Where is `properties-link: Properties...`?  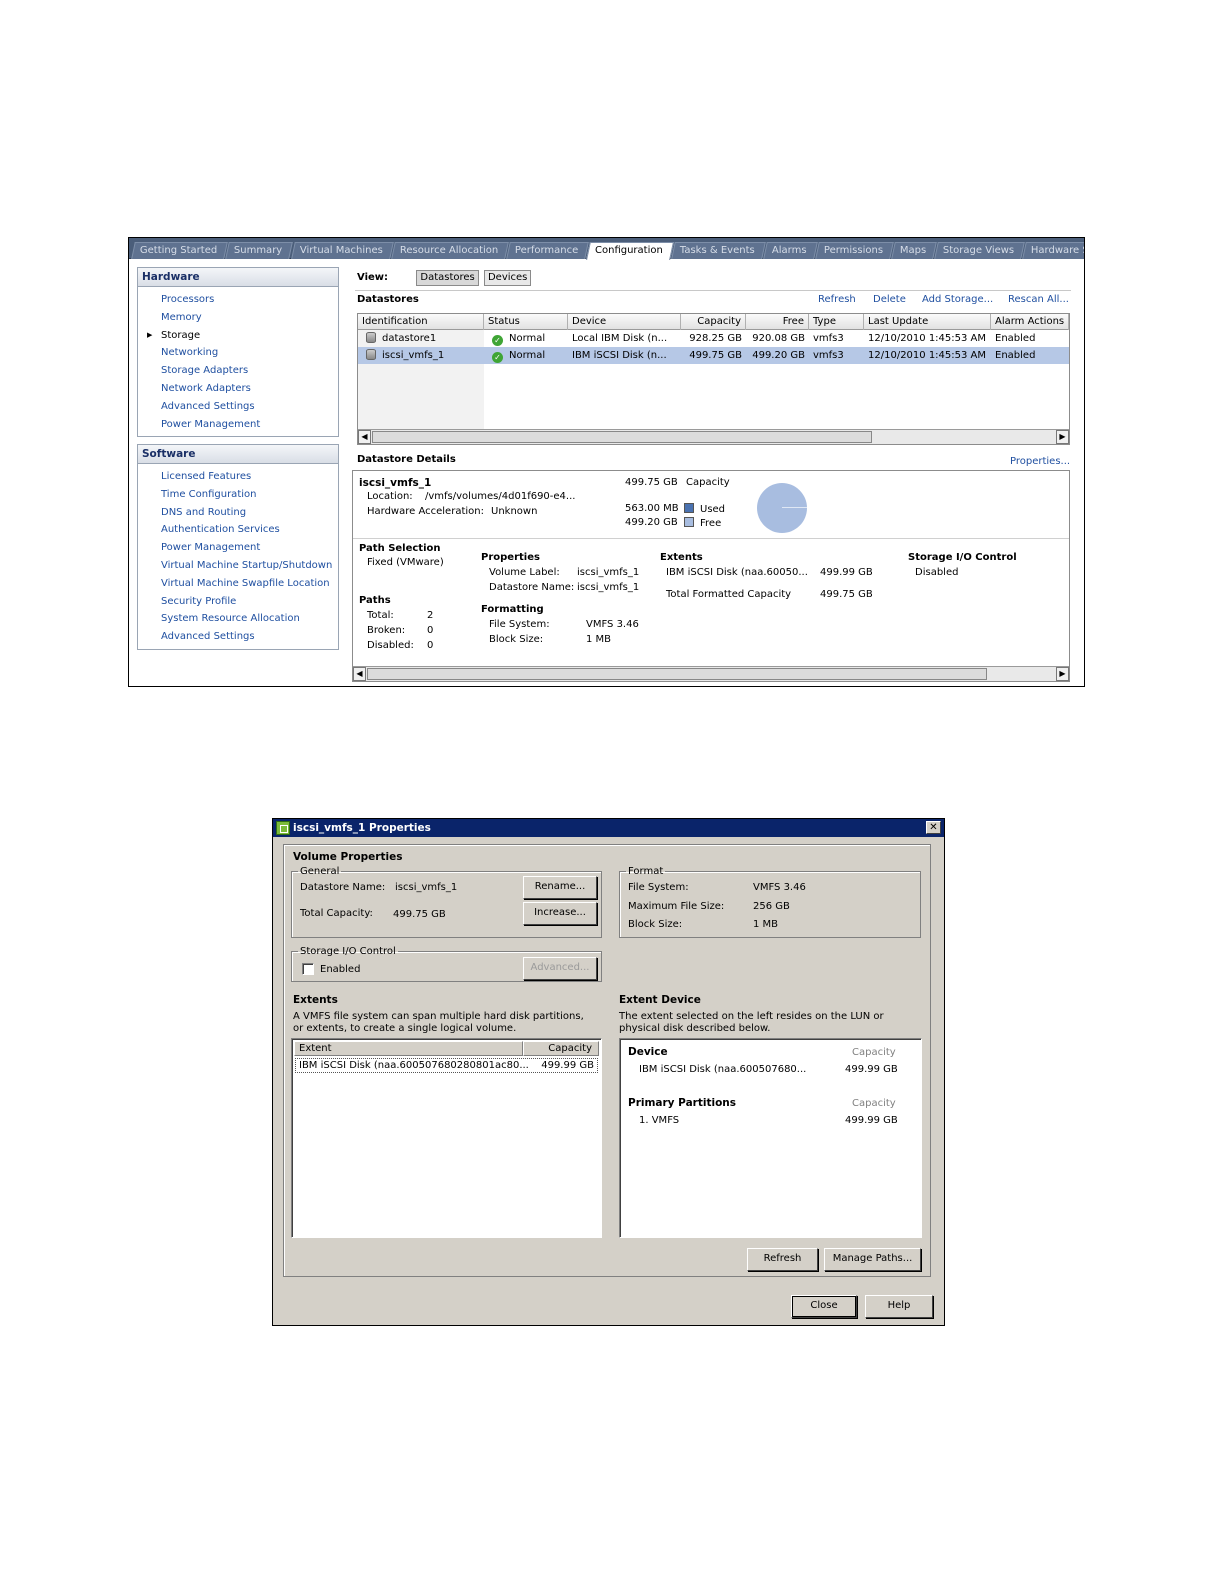
properties-link: Properties... is located at coordinates (1040, 461).